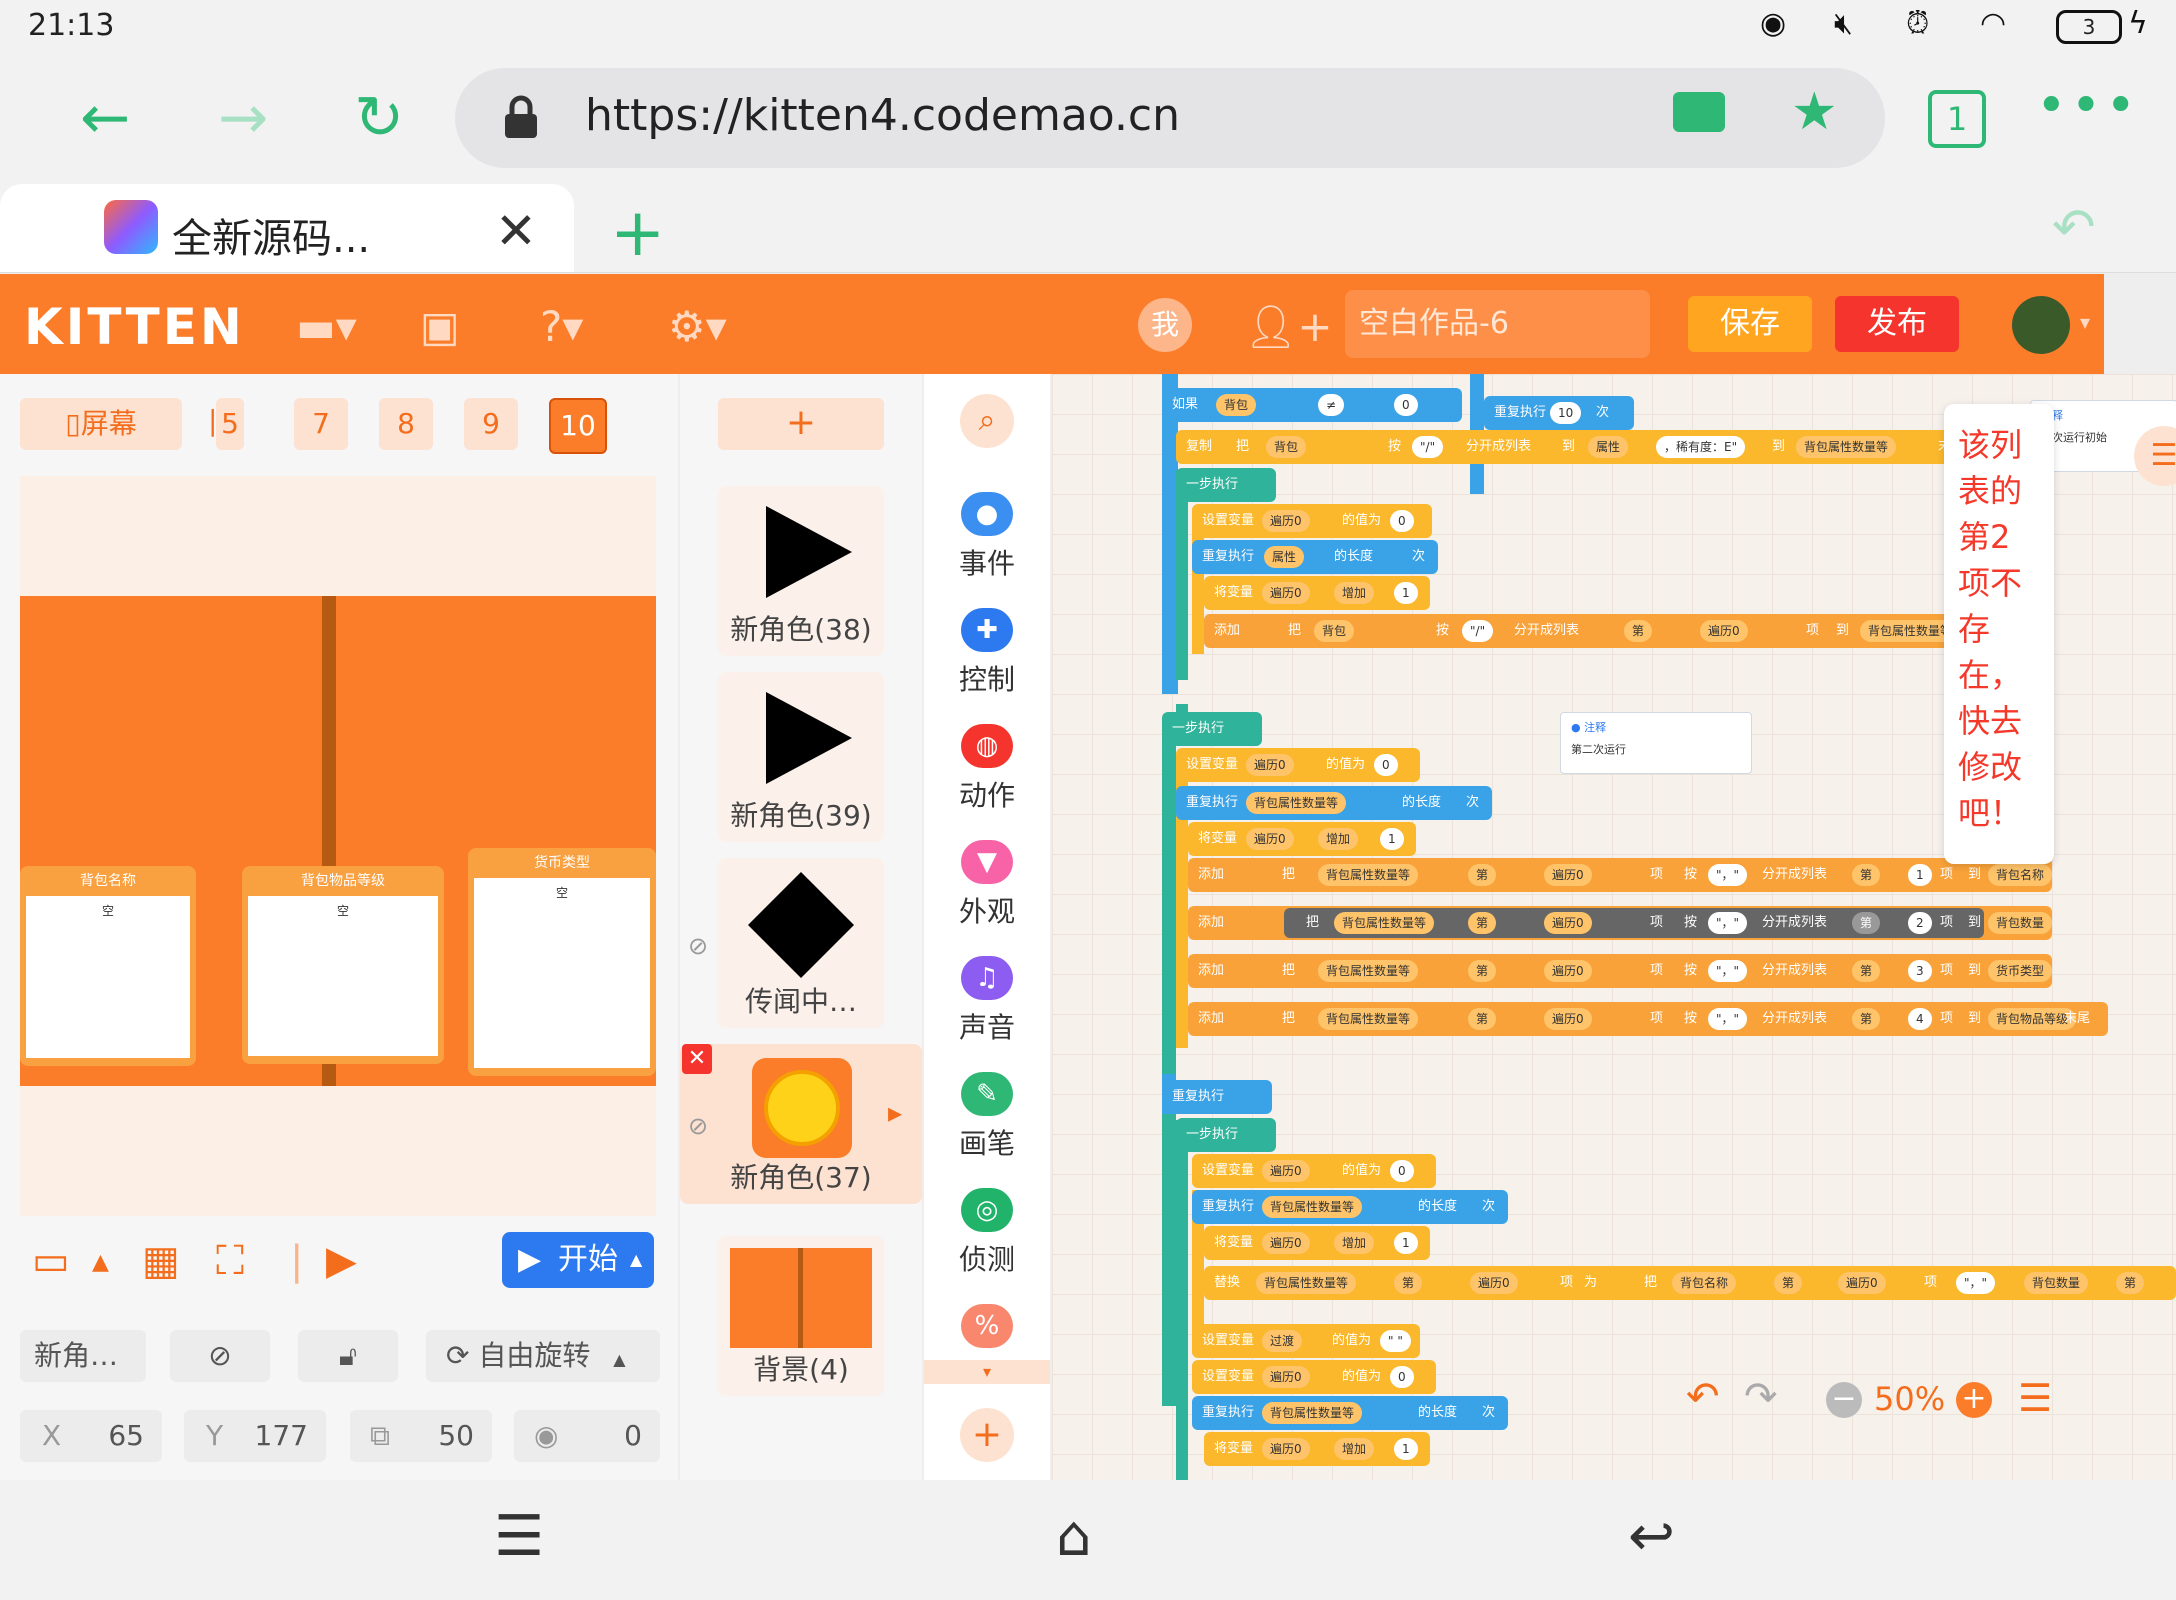 The height and width of the screenshot is (1600, 2176). What do you see at coordinates (343, 965) in the screenshot?
I see `list-card-bag-item-level: 背包物品等级 空` at bounding box center [343, 965].